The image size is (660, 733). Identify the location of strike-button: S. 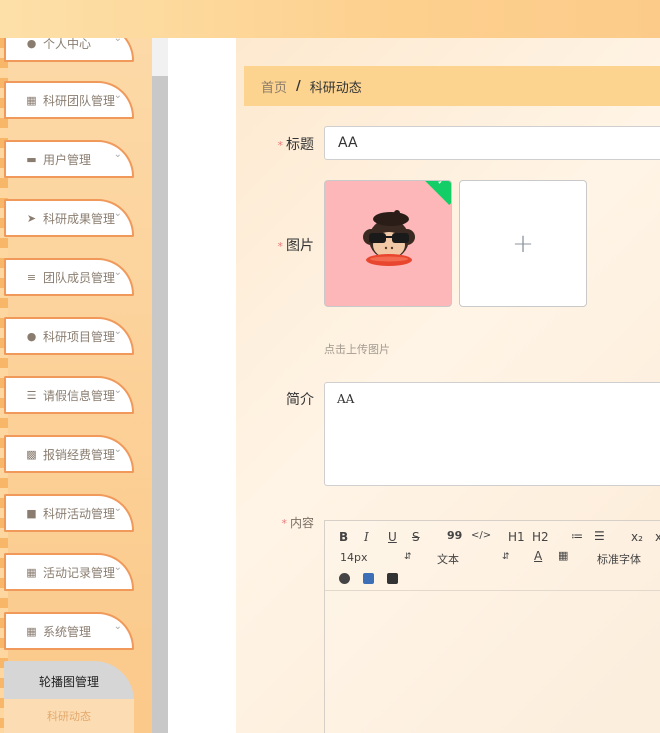
(416, 537).